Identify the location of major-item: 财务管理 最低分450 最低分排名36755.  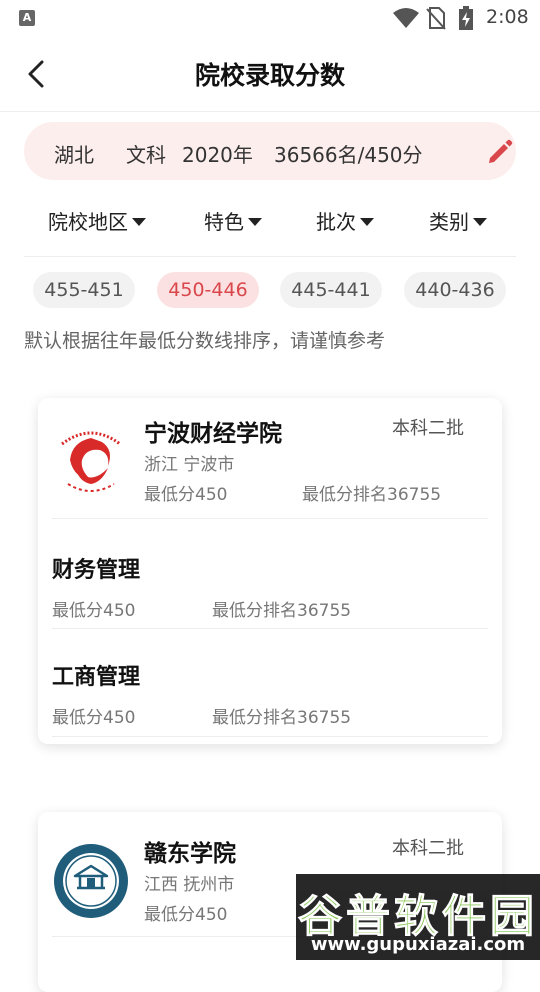
(270, 575).